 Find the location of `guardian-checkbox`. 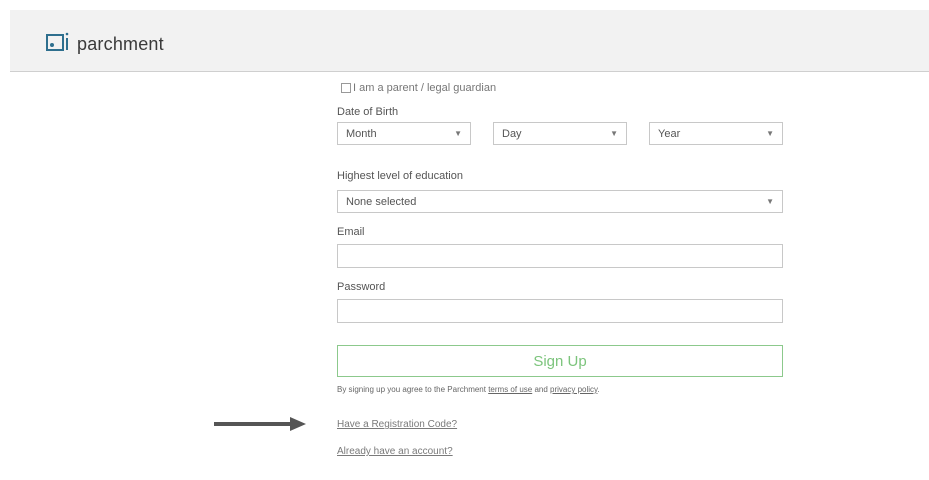

guardian-checkbox is located at coordinates (346, 88).